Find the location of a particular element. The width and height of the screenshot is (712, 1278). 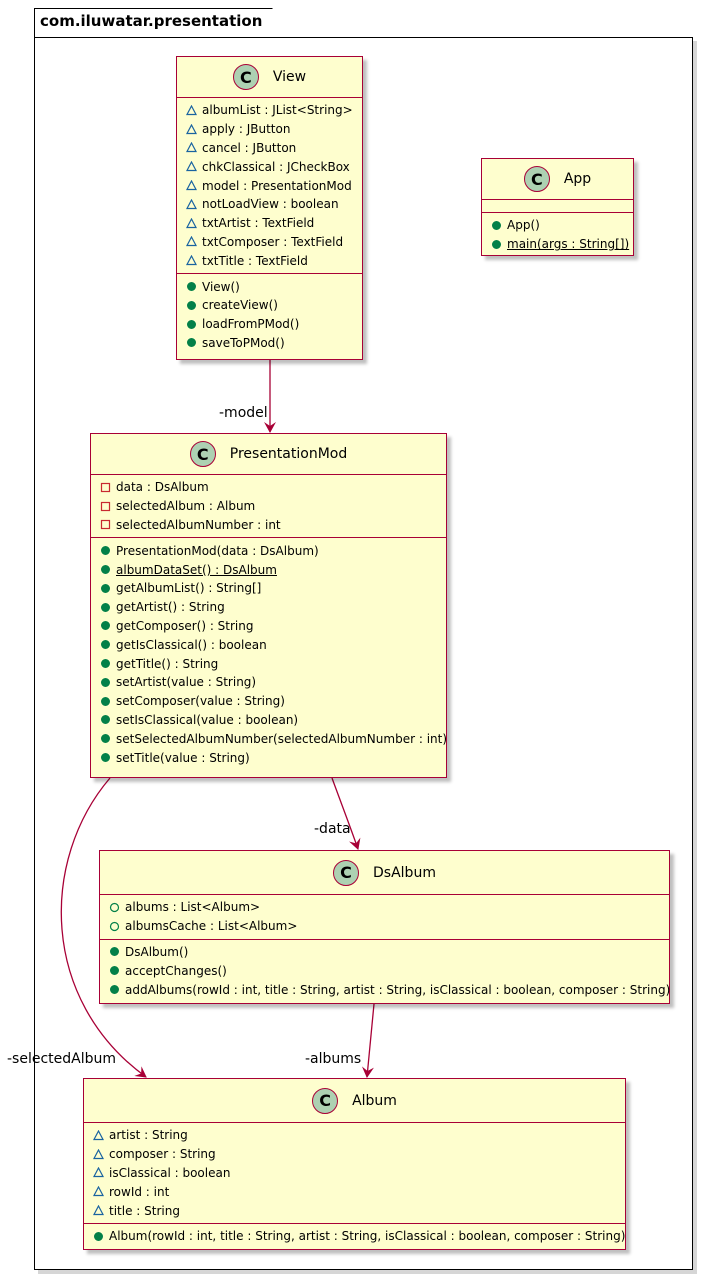

field-row: albumList : JList<String> is located at coordinates (273, 110).